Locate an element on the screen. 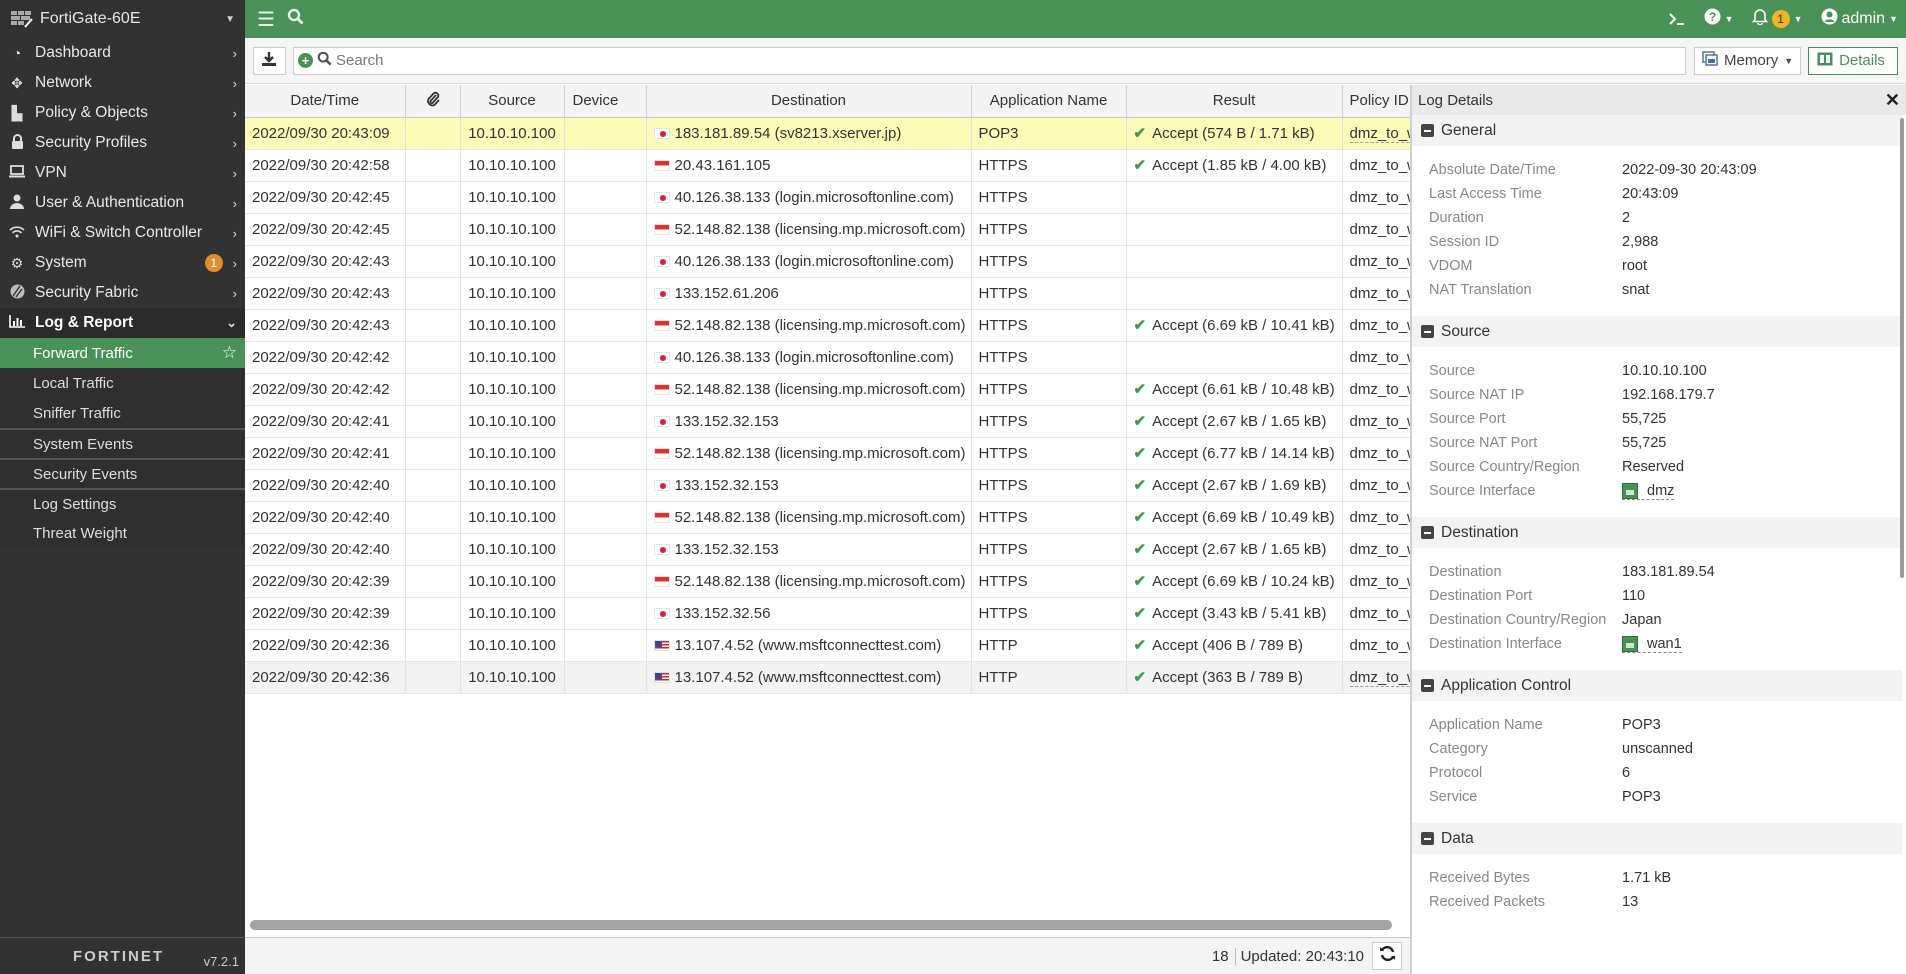 This screenshot has width=1906, height=974. refresh-button is located at coordinates (1387, 956).